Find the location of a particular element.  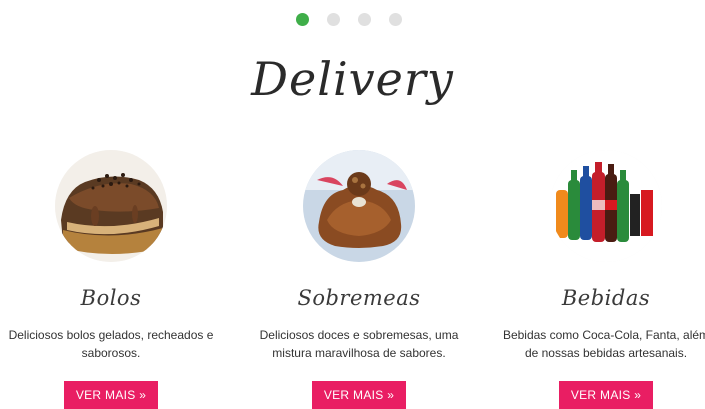

drinks-image is located at coordinates (606, 206).